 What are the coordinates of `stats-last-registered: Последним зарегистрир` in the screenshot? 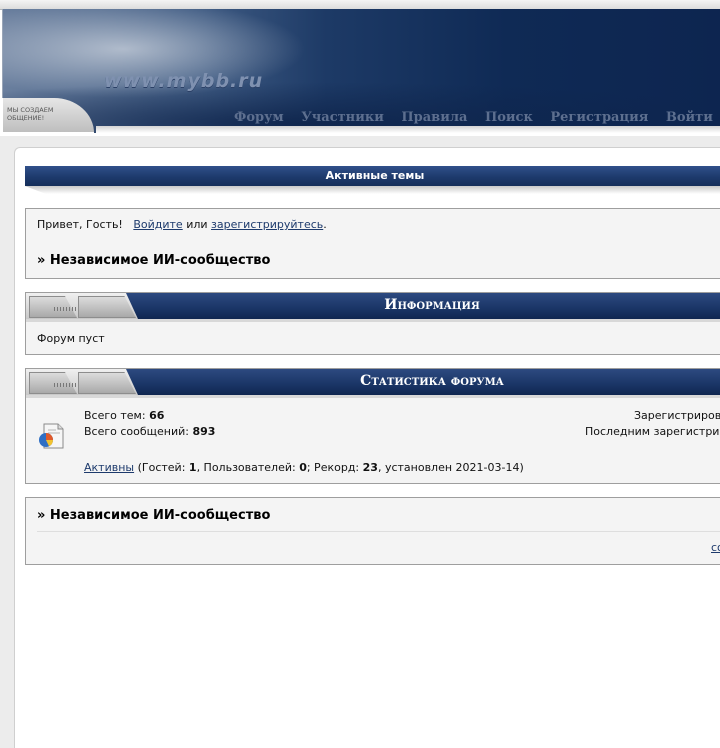 It's located at (652, 431).